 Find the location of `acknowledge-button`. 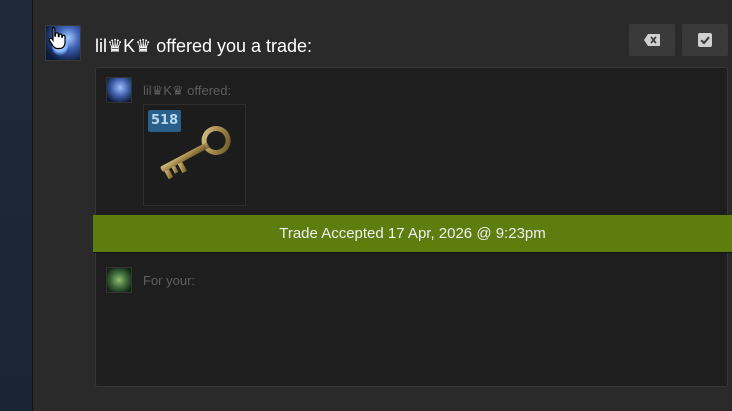

acknowledge-button is located at coordinates (705, 40).